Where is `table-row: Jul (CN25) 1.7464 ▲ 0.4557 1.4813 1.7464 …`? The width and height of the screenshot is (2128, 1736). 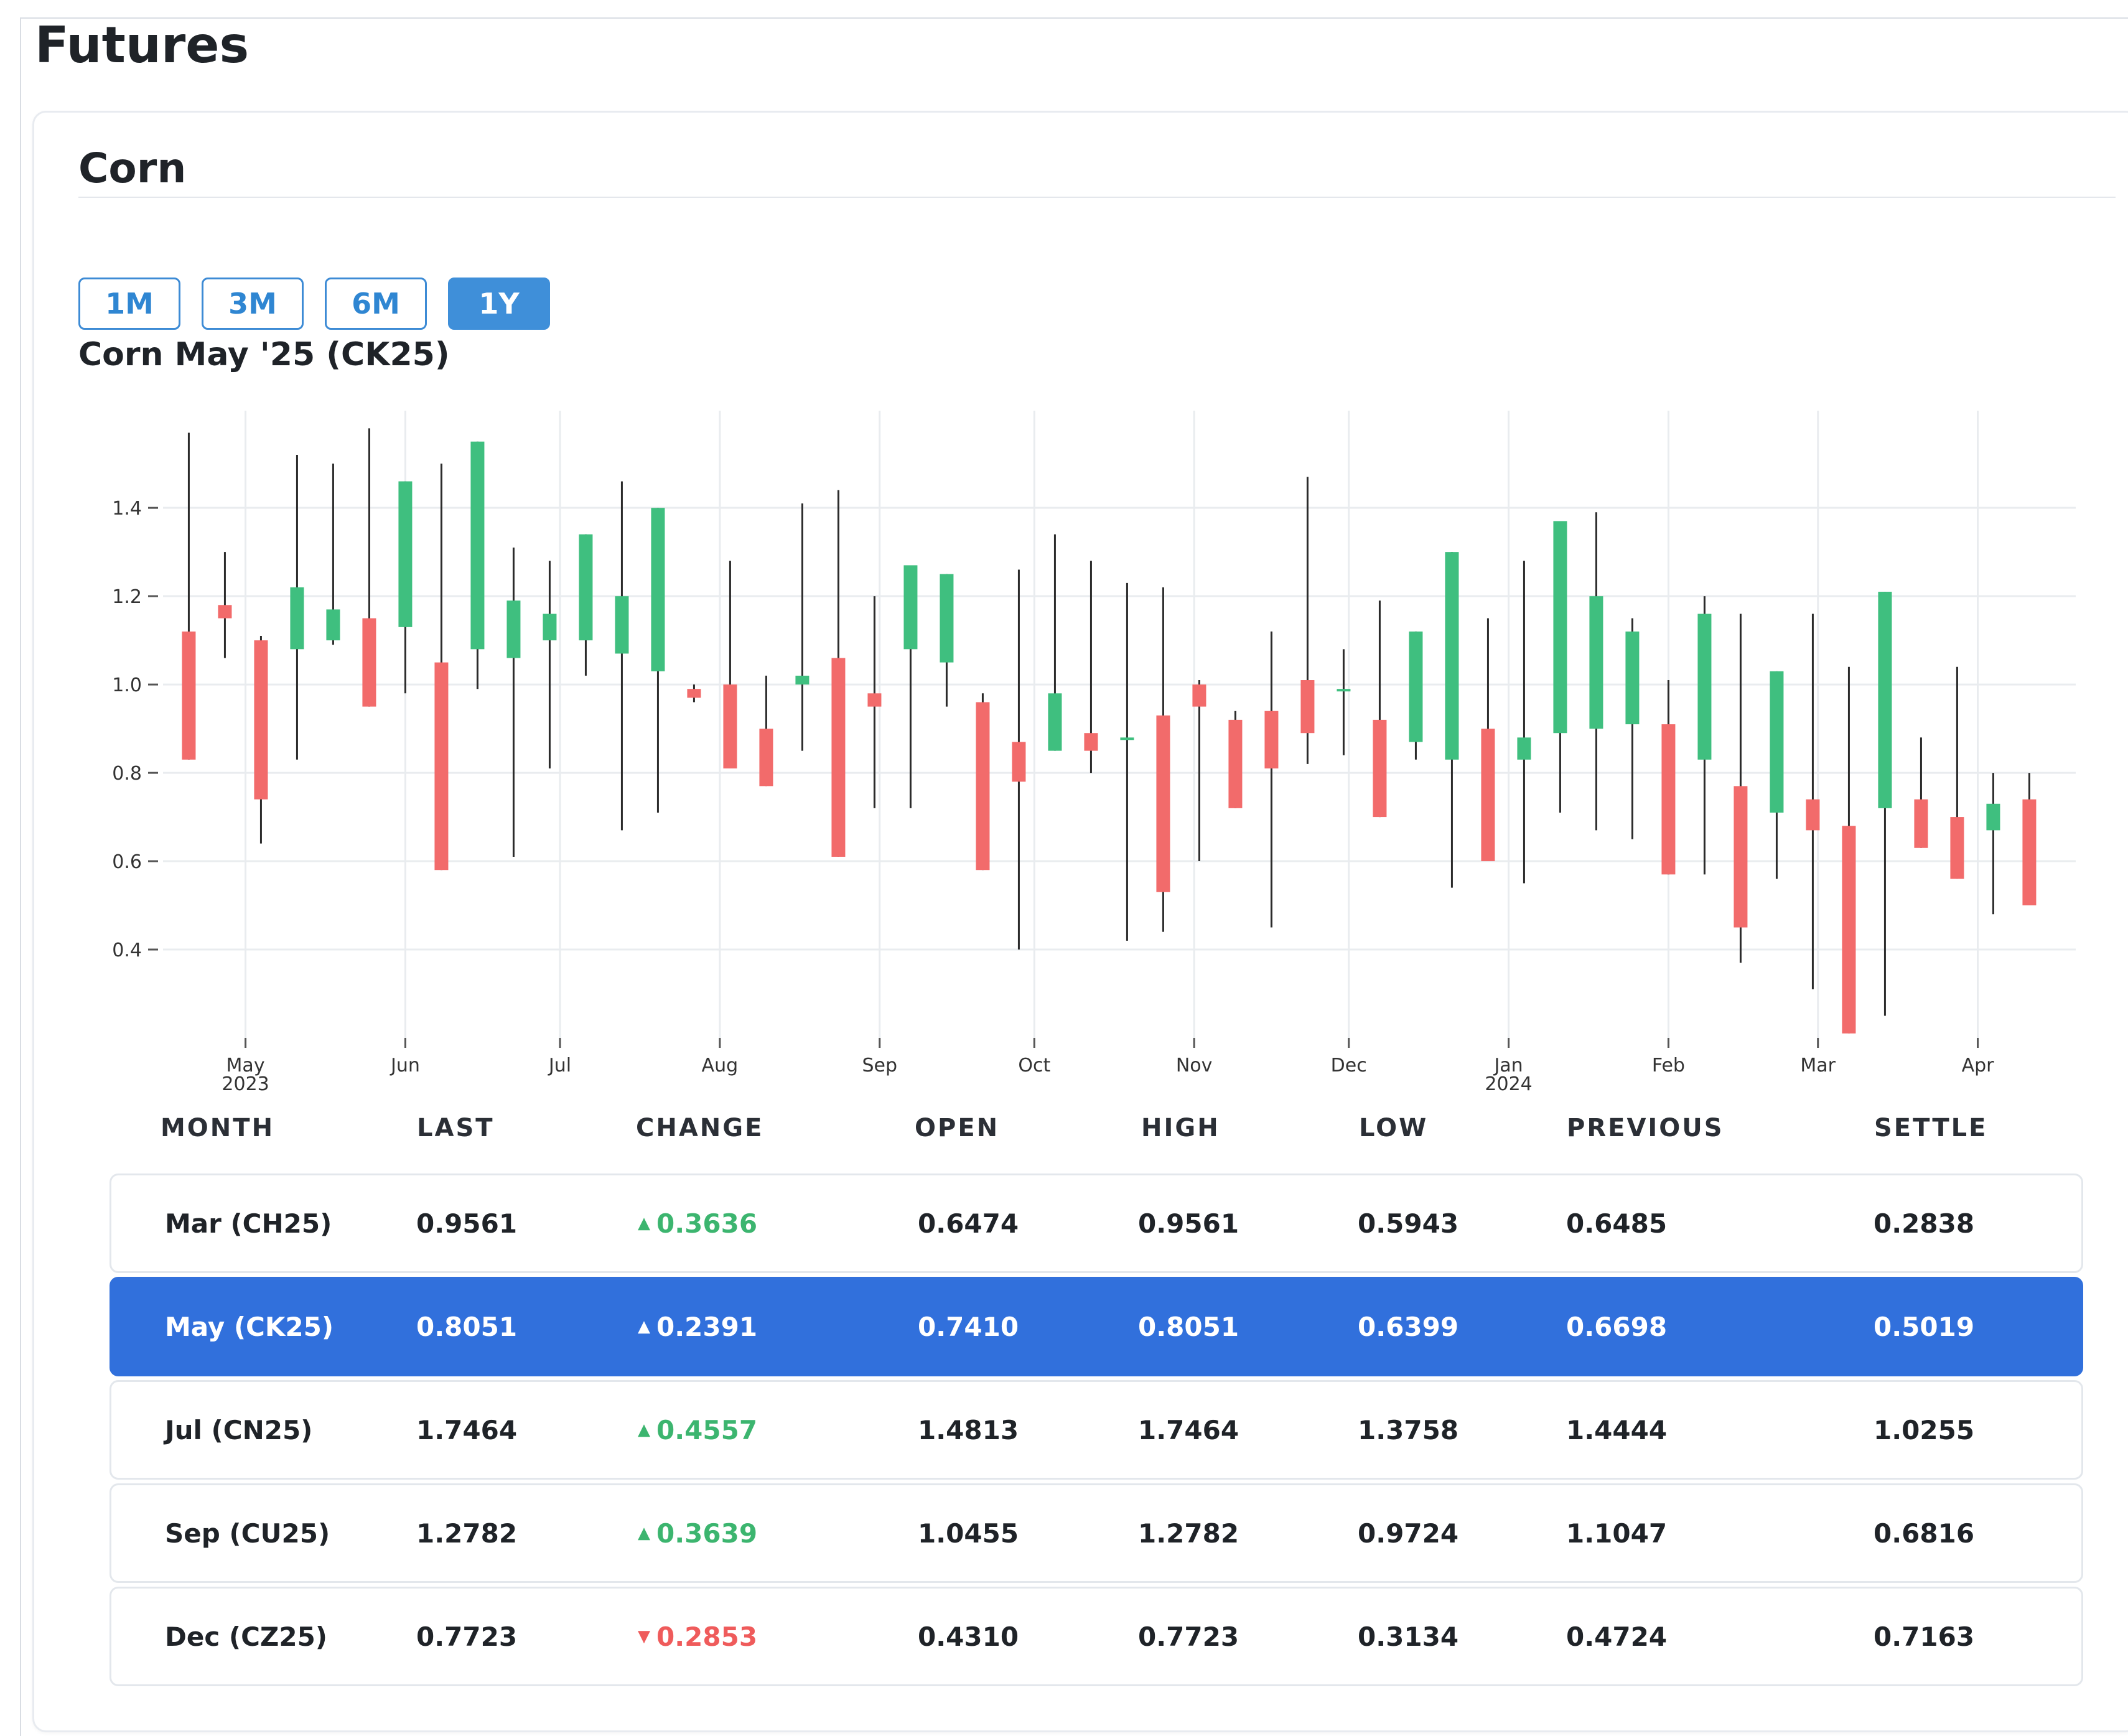
table-row: Jul (CN25) 1.7464 ▲ 0.4557 1.4813 1.7464 … is located at coordinates (1096, 1430).